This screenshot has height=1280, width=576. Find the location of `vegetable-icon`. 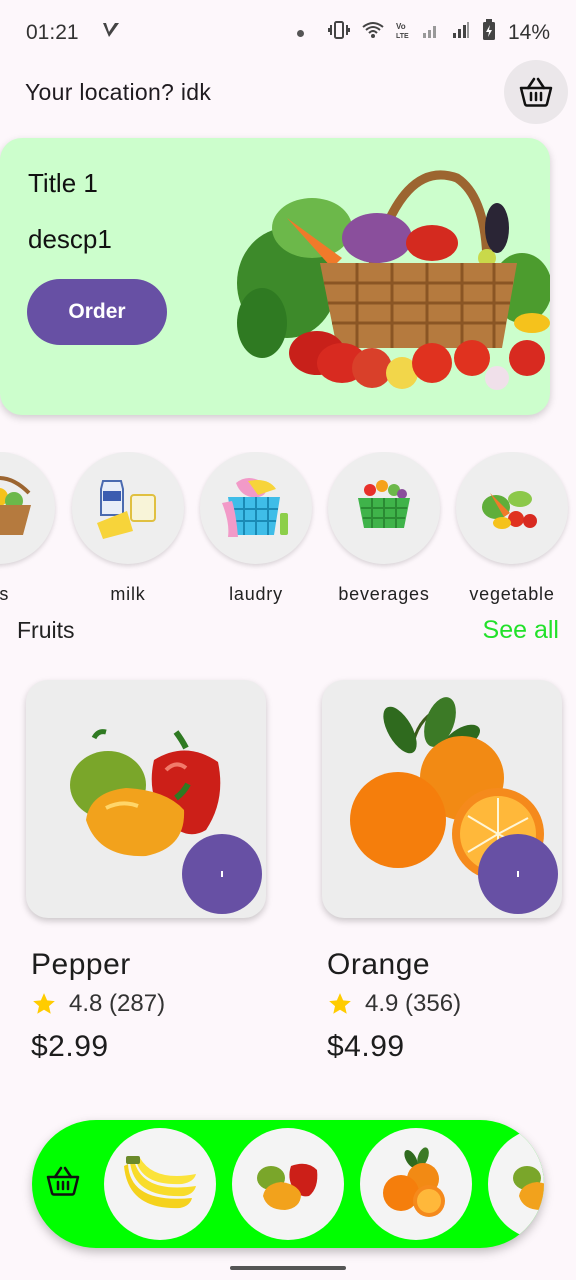

vegetable-icon is located at coordinates (509, 510).